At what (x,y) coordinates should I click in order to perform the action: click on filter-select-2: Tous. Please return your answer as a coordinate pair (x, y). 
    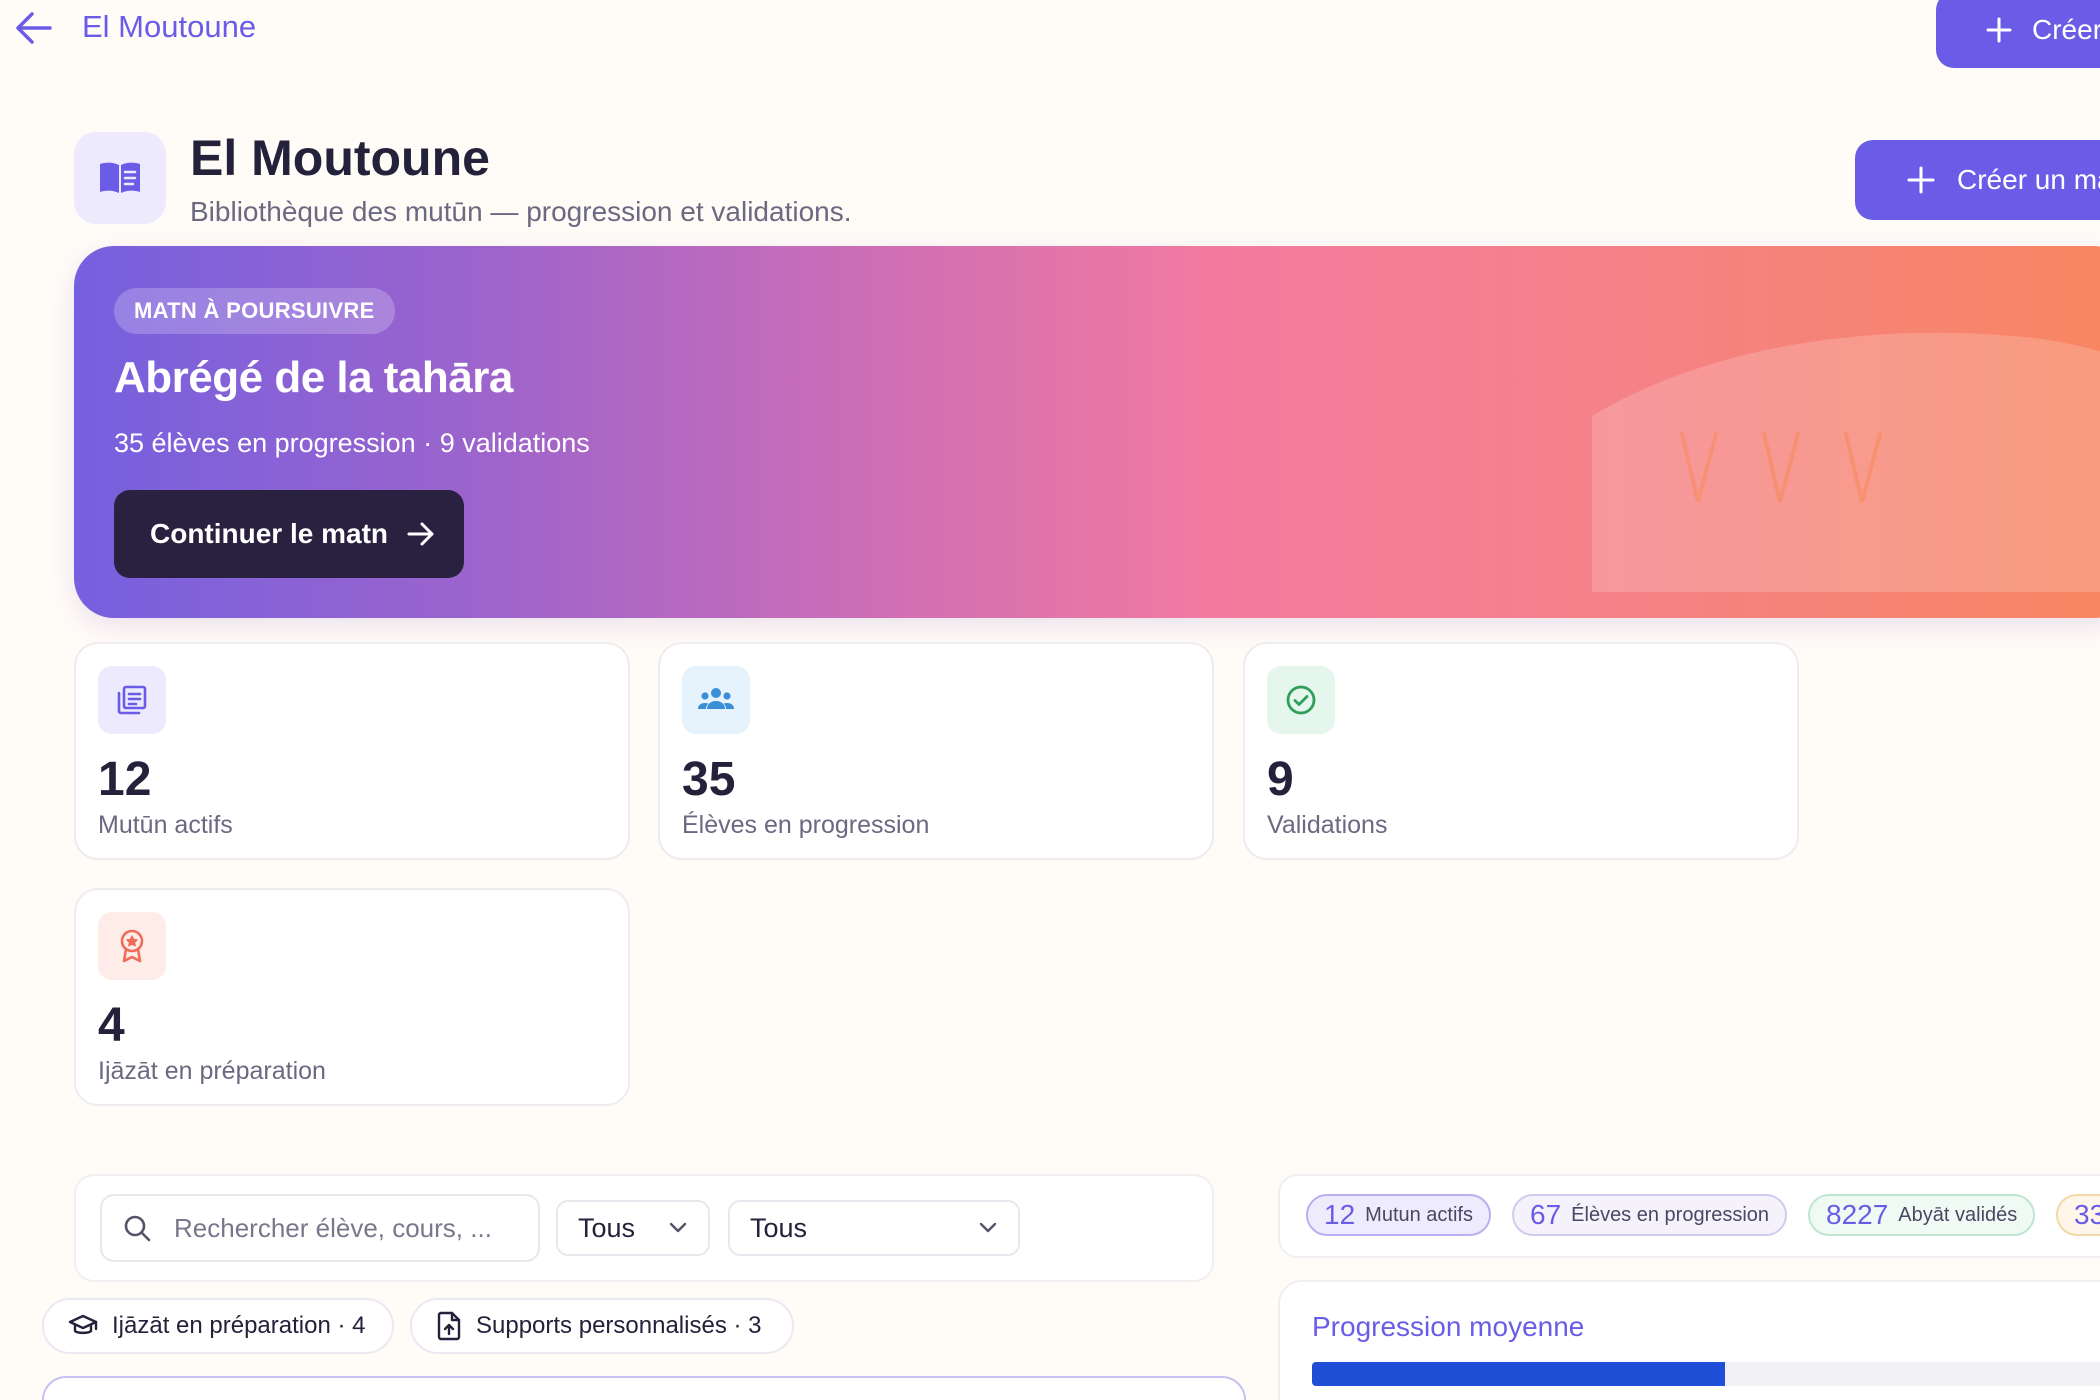
    Looking at the image, I should click on (874, 1228).